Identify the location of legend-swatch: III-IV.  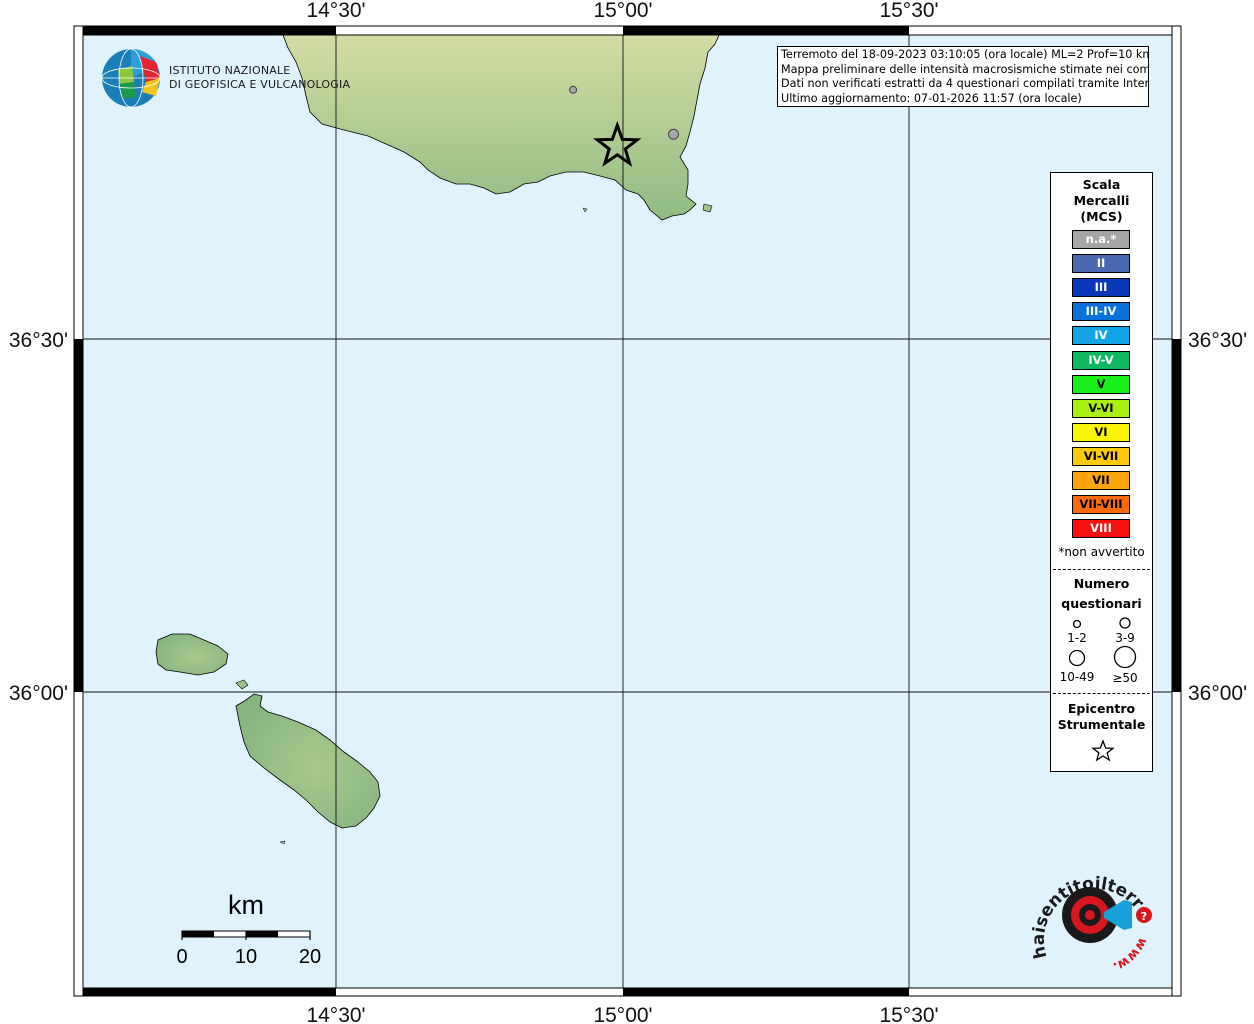
(1101, 312).